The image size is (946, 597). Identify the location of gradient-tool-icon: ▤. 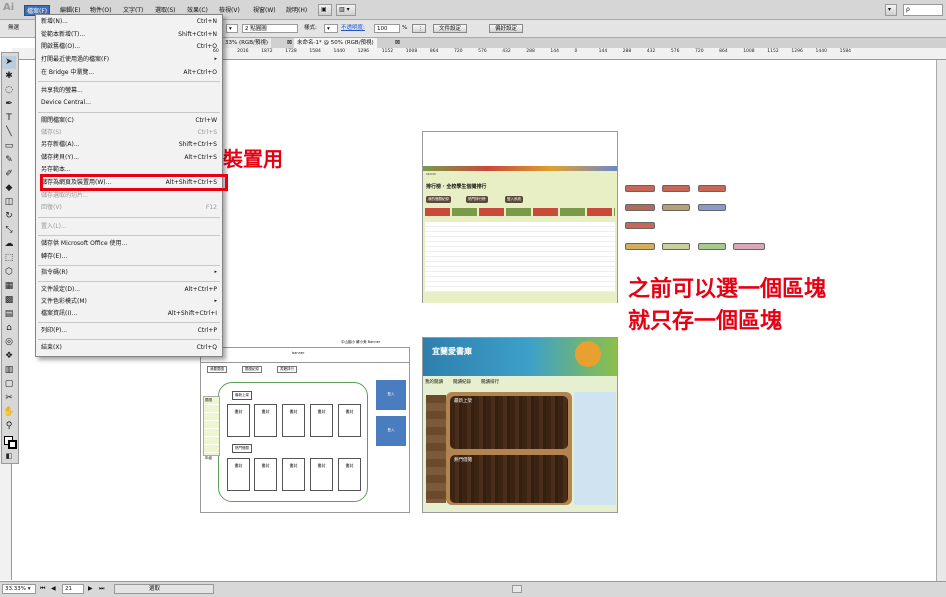
(9, 314).